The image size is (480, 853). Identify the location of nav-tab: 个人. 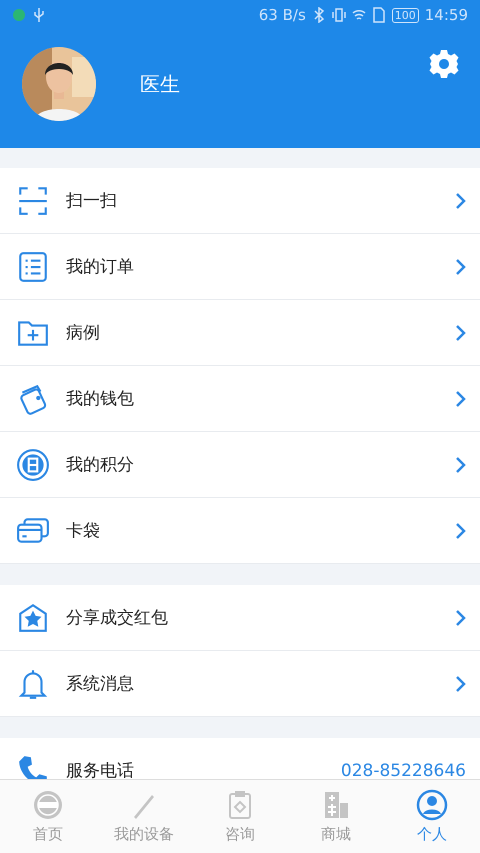
(432, 816).